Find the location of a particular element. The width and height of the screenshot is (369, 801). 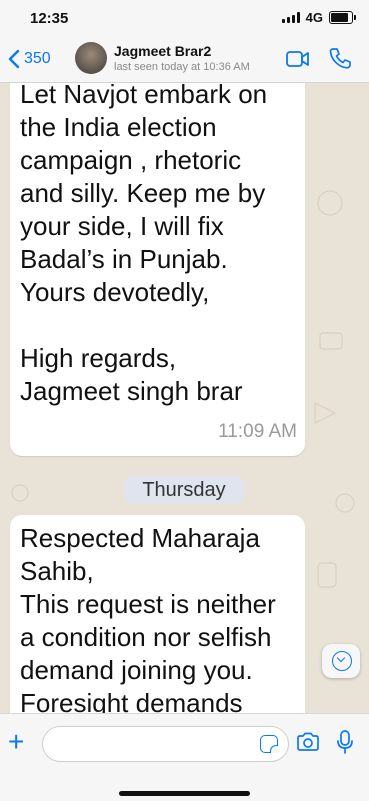

microphone-icon is located at coordinates (345, 742).